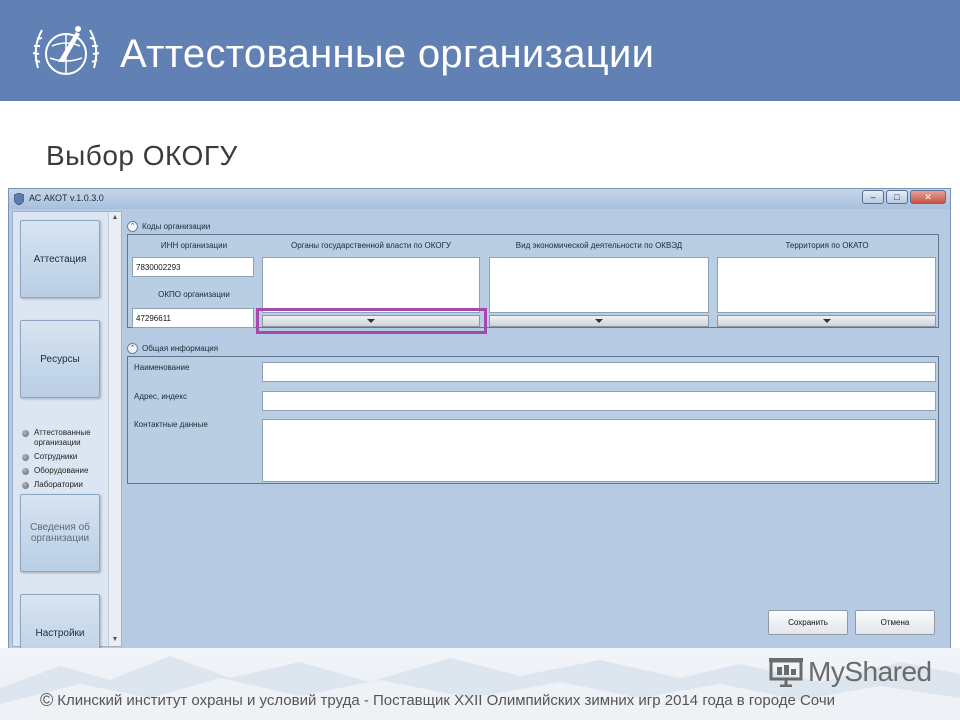 The image size is (960, 720). Describe the element at coordinates (66, 50) in the screenshot. I see `logo-icon` at that location.